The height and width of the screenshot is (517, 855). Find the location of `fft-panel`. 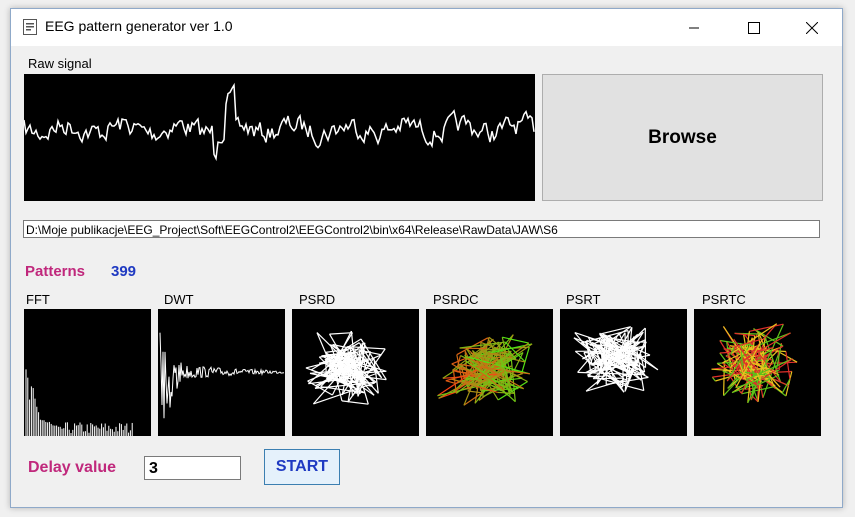

fft-panel is located at coordinates (87, 372).